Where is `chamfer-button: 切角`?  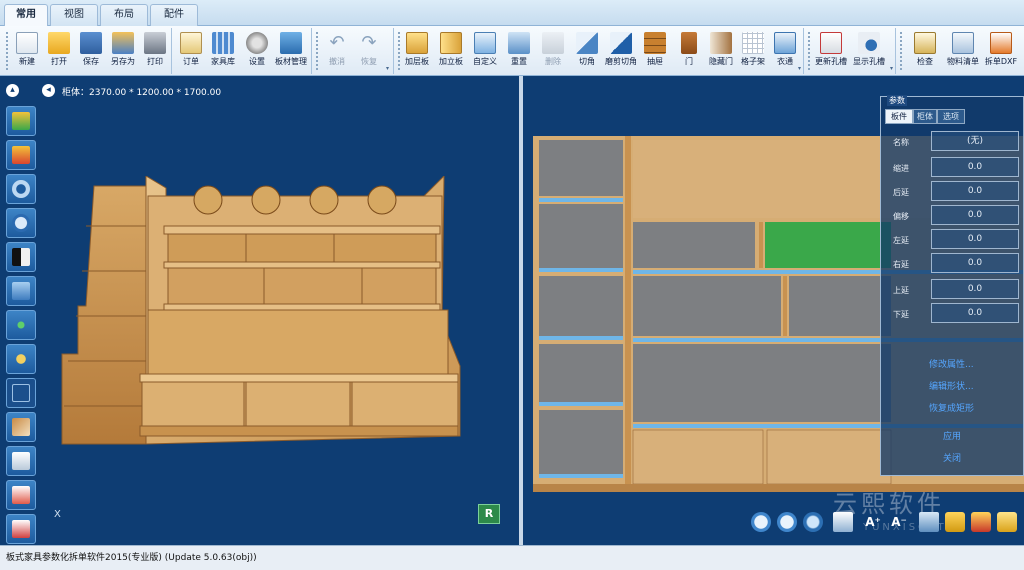 chamfer-button: 切角 is located at coordinates (587, 53).